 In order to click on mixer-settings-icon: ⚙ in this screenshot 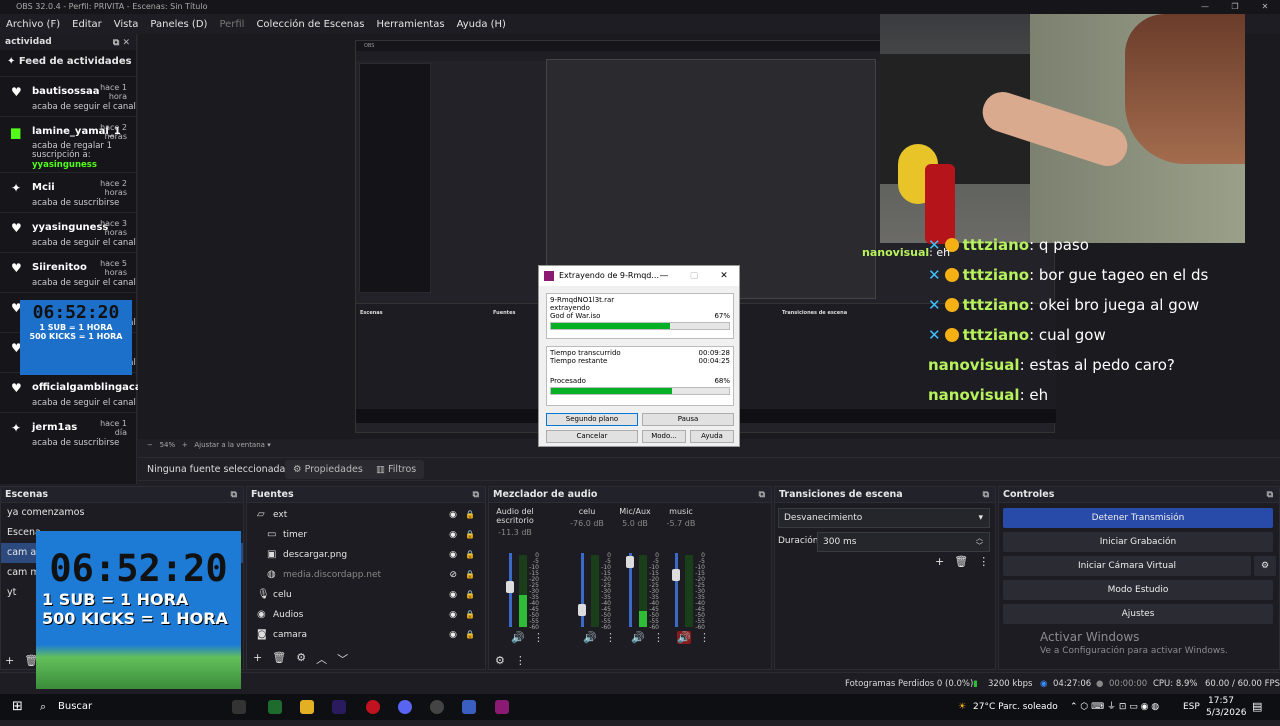, I will do `click(500, 660)`.